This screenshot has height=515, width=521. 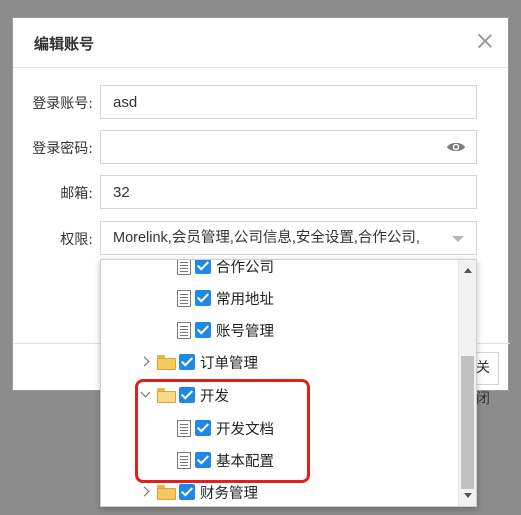 I want to click on tree-item-order-management: 订单管理, so click(x=198, y=362).